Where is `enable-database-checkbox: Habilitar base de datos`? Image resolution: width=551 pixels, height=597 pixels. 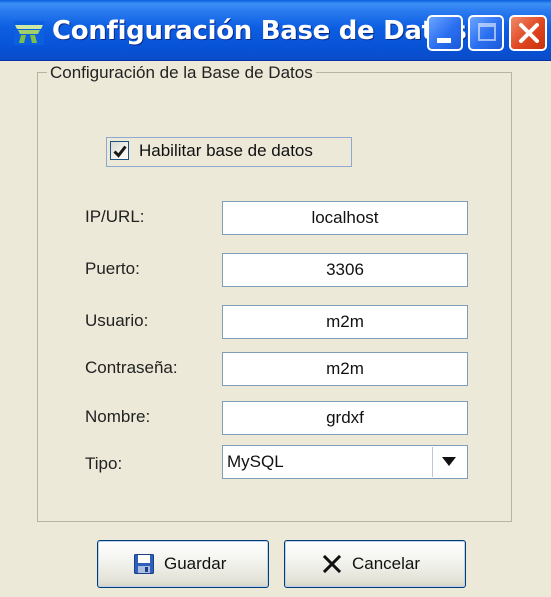
enable-database-checkbox: Habilitar base de datos is located at coordinates (229, 152).